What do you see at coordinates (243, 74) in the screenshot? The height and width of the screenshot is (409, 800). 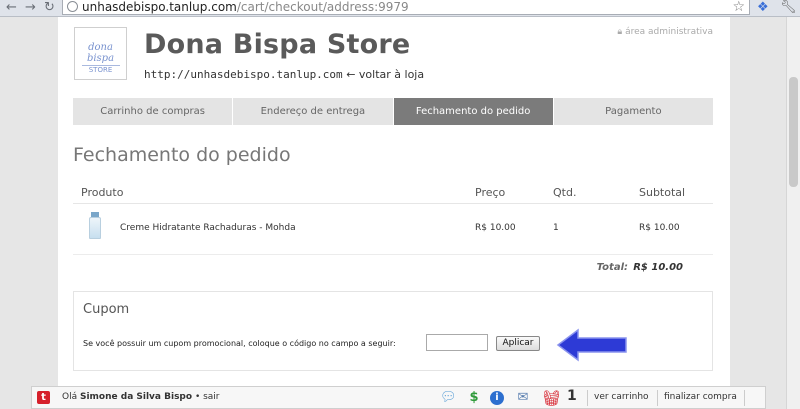 I see `store-url: http://unhasdebispo.tanlup.com` at bounding box center [243, 74].